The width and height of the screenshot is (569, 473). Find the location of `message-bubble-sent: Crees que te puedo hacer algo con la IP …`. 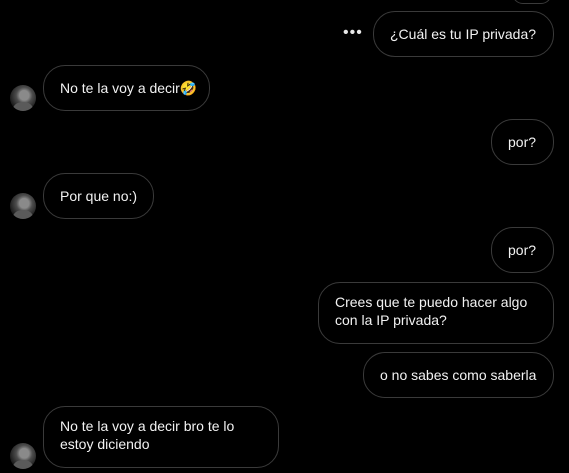

message-bubble-sent: Crees que te puedo hacer algo con la IP … is located at coordinates (436, 313).